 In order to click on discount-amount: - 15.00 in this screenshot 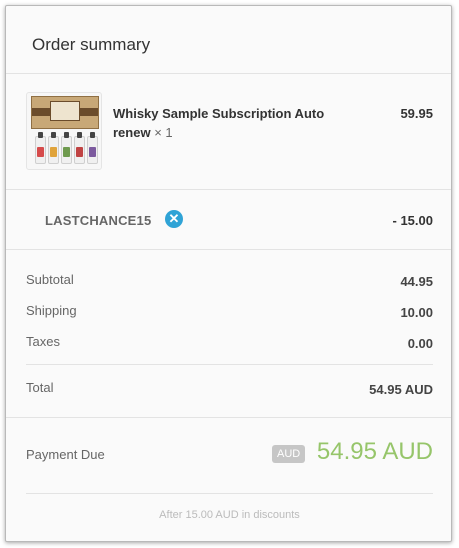, I will do `click(412, 220)`.